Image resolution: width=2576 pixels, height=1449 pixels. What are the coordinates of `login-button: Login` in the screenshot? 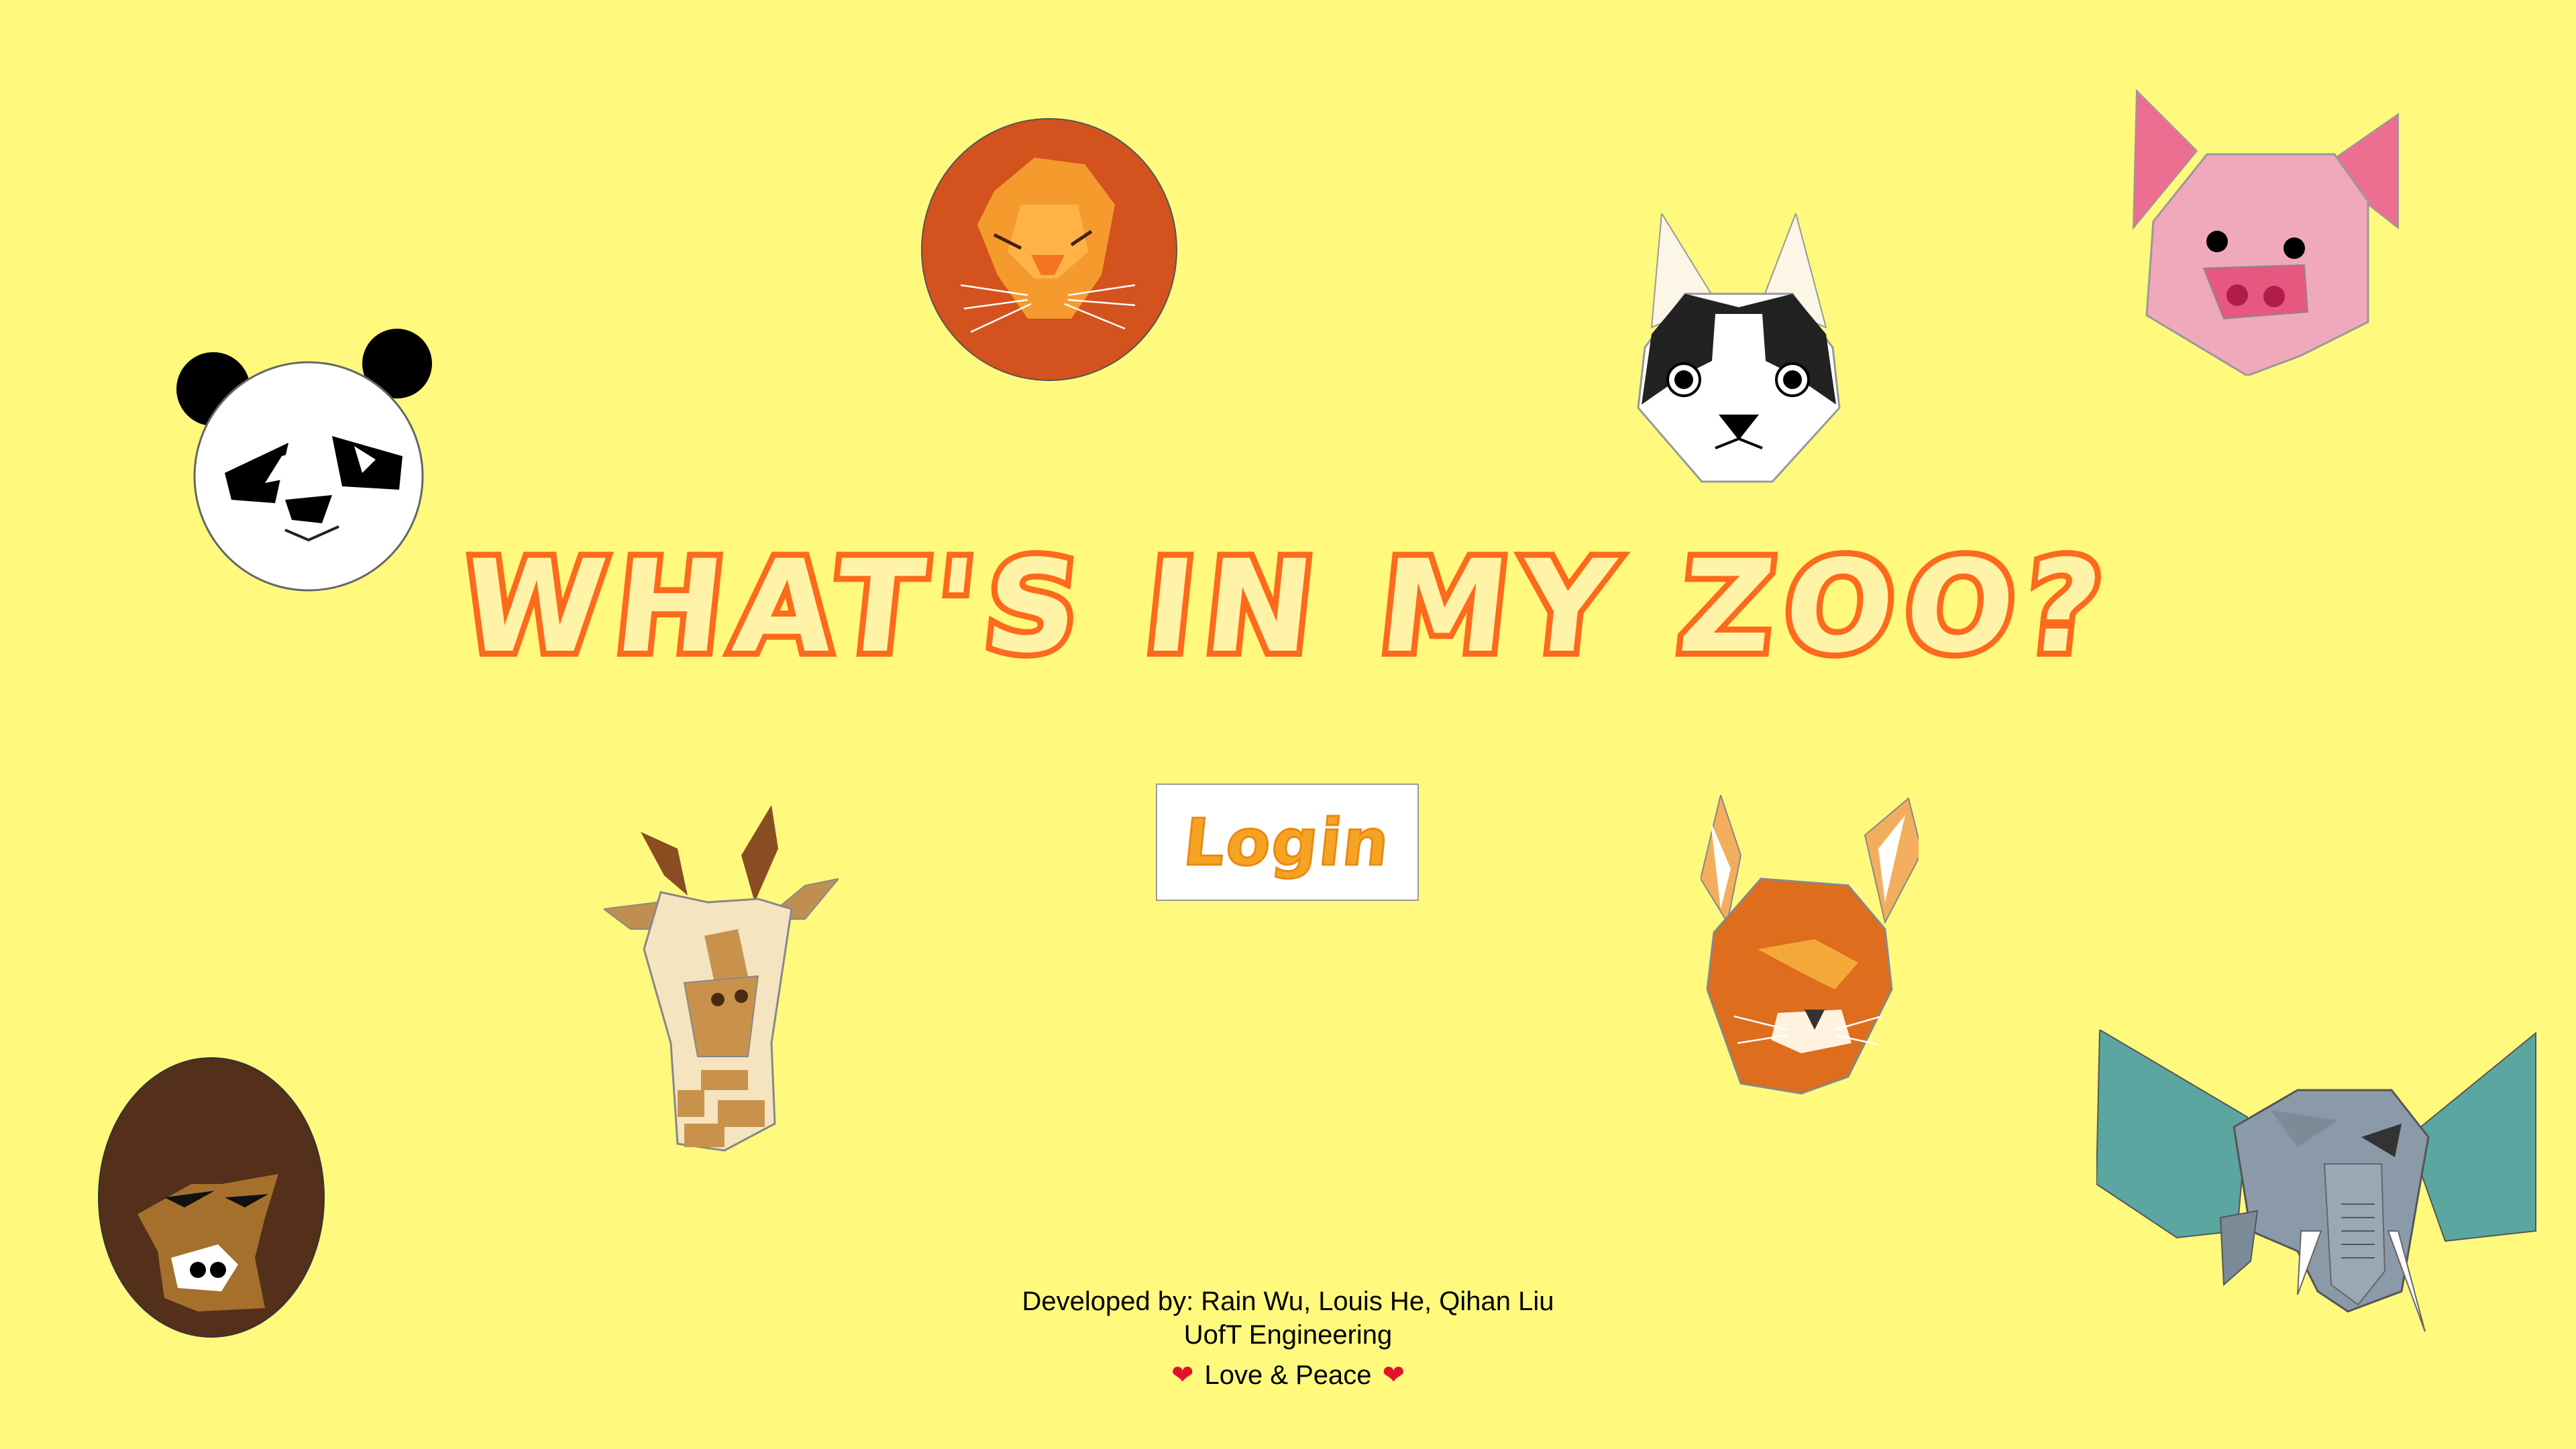 It's located at (1287, 842).